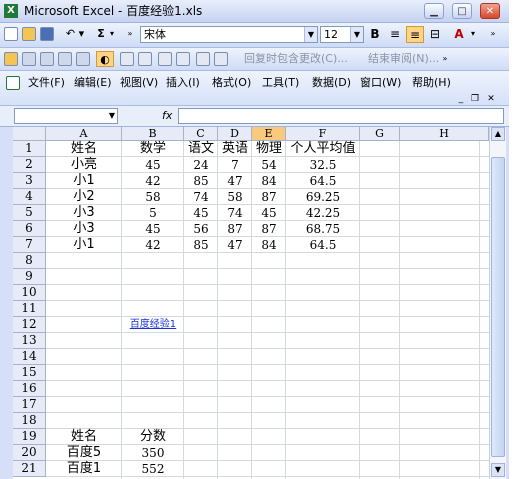  What do you see at coordinates (431, 83) in the screenshot?
I see `menu-help: 帮助(H)` at bounding box center [431, 83].